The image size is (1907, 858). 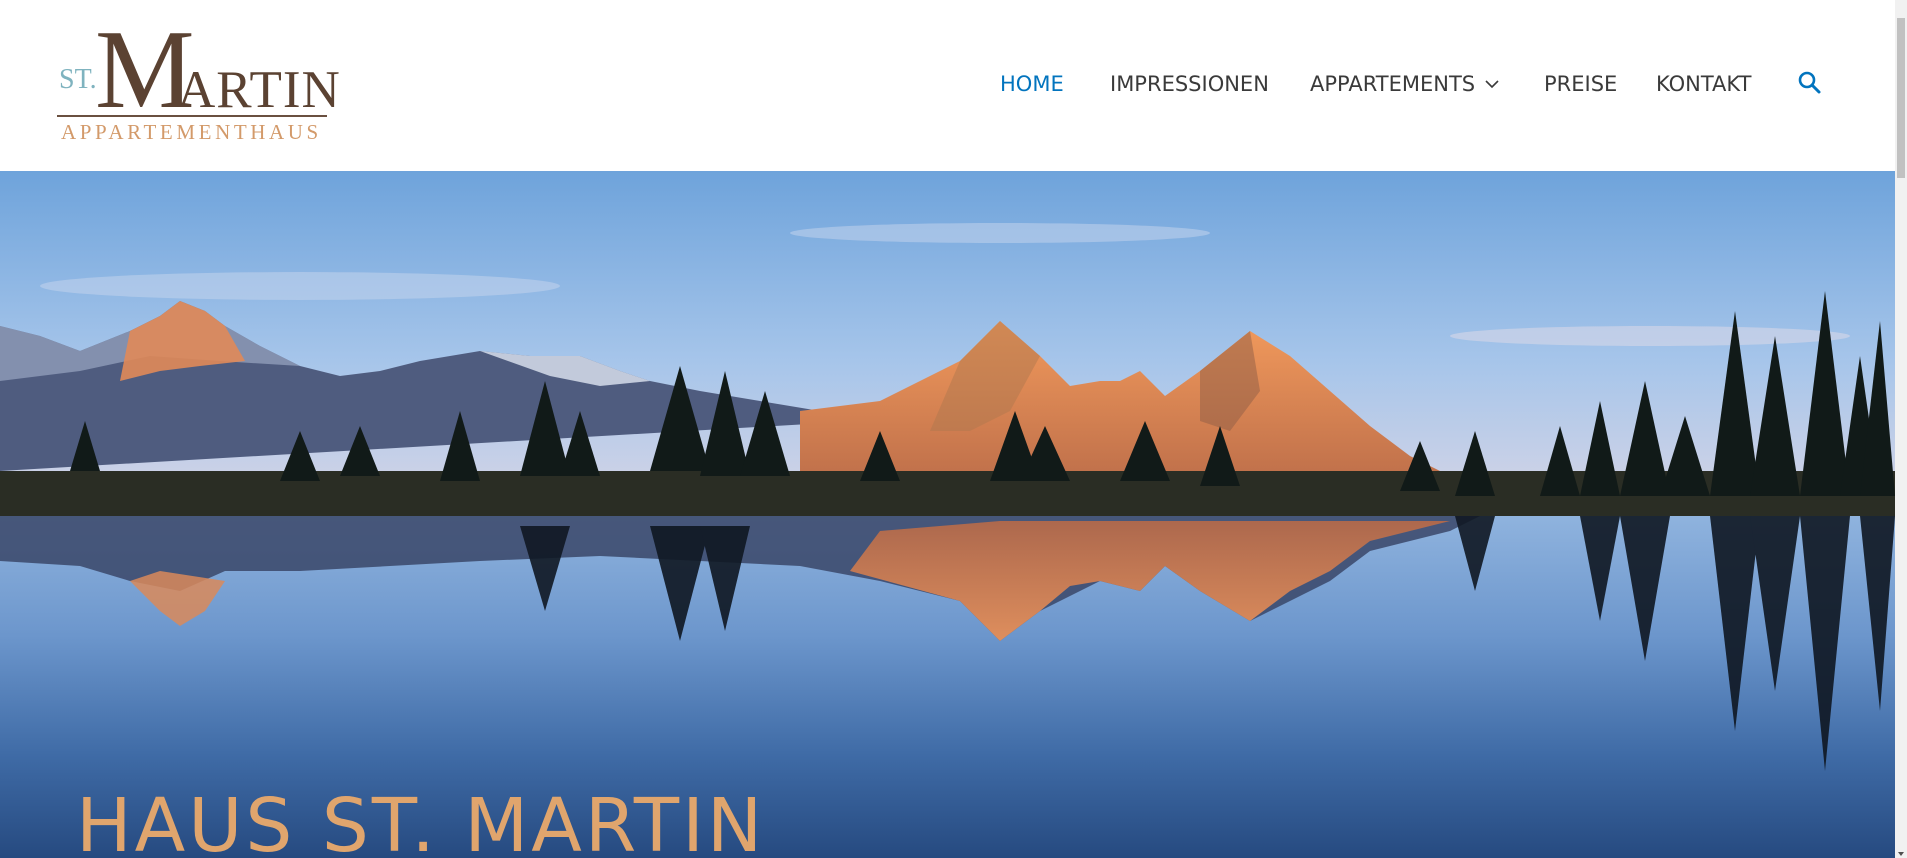 I want to click on search-icon, so click(x=1810, y=83).